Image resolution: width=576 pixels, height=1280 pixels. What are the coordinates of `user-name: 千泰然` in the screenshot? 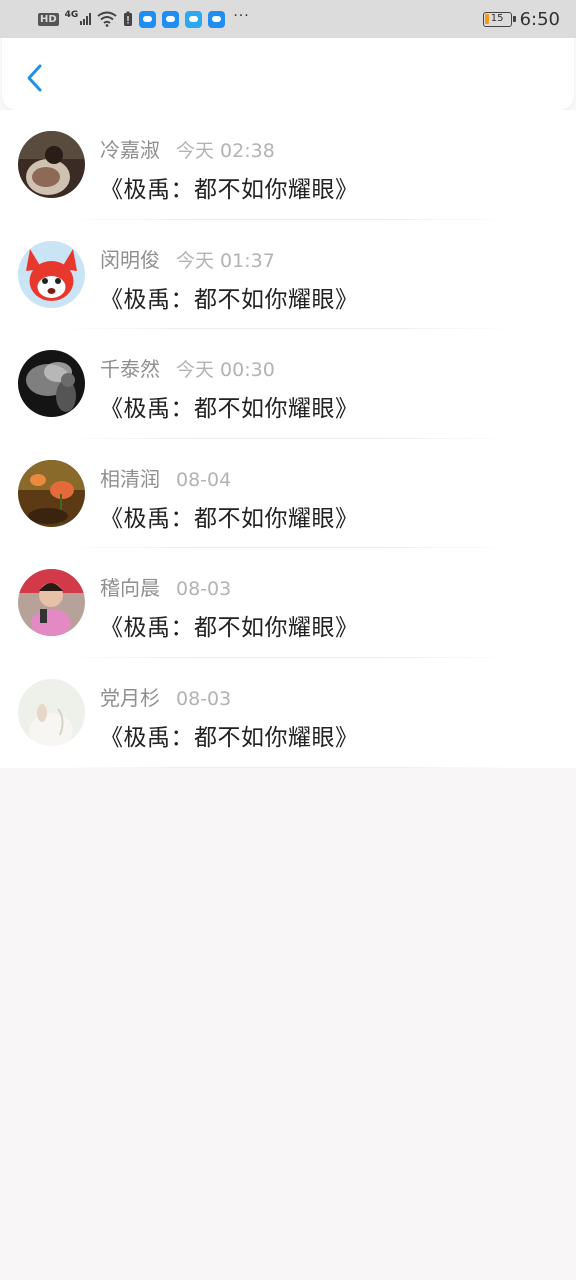 It's located at (130, 369).